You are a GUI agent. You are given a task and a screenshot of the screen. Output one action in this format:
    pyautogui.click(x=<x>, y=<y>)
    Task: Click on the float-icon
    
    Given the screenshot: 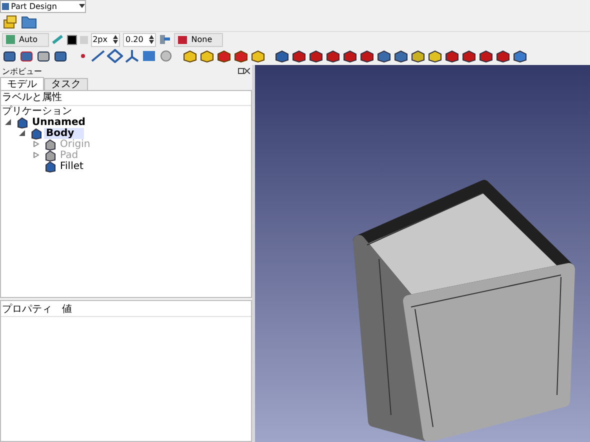 What is the action you would take?
    pyautogui.click(x=241, y=71)
    